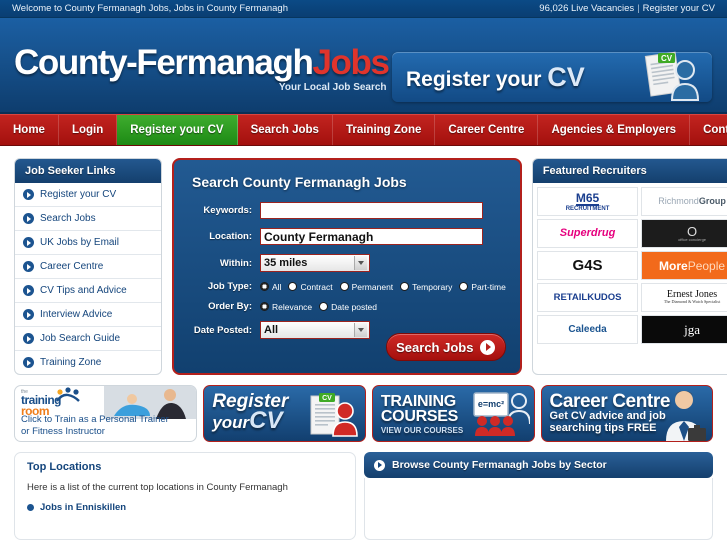  I want to click on sidebar-item-career-centre: Career Centre, so click(88, 267).